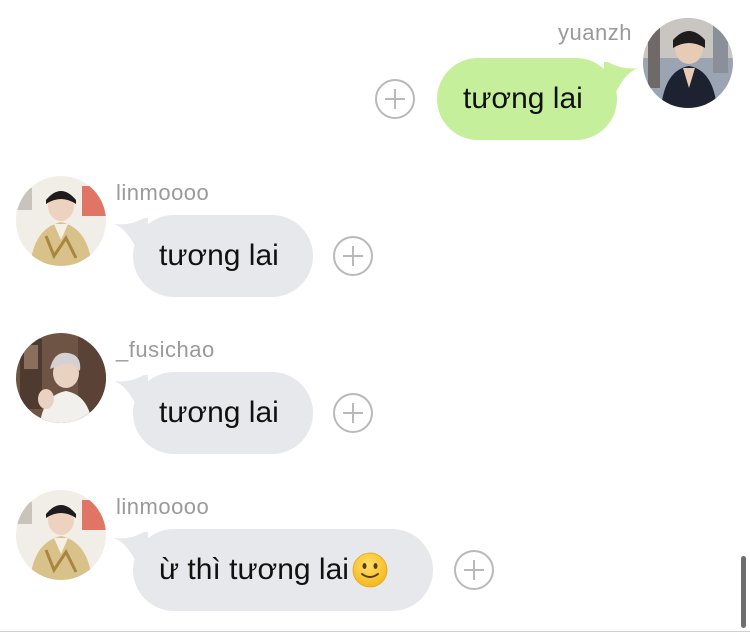 This screenshot has width=750, height=634. I want to click on photo-avatar-fusichao-image, so click(61, 378).